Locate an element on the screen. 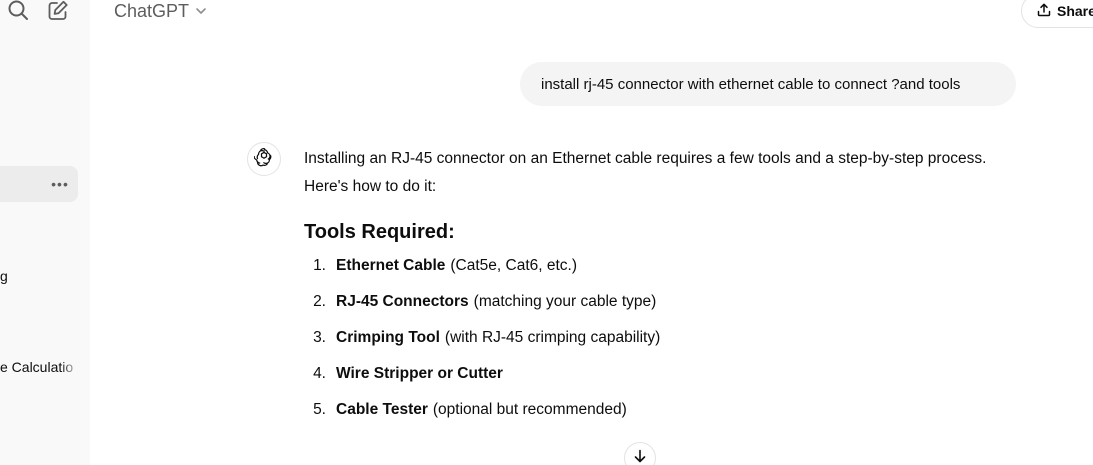  tool-detail: (optional but recommended) is located at coordinates (529, 409).